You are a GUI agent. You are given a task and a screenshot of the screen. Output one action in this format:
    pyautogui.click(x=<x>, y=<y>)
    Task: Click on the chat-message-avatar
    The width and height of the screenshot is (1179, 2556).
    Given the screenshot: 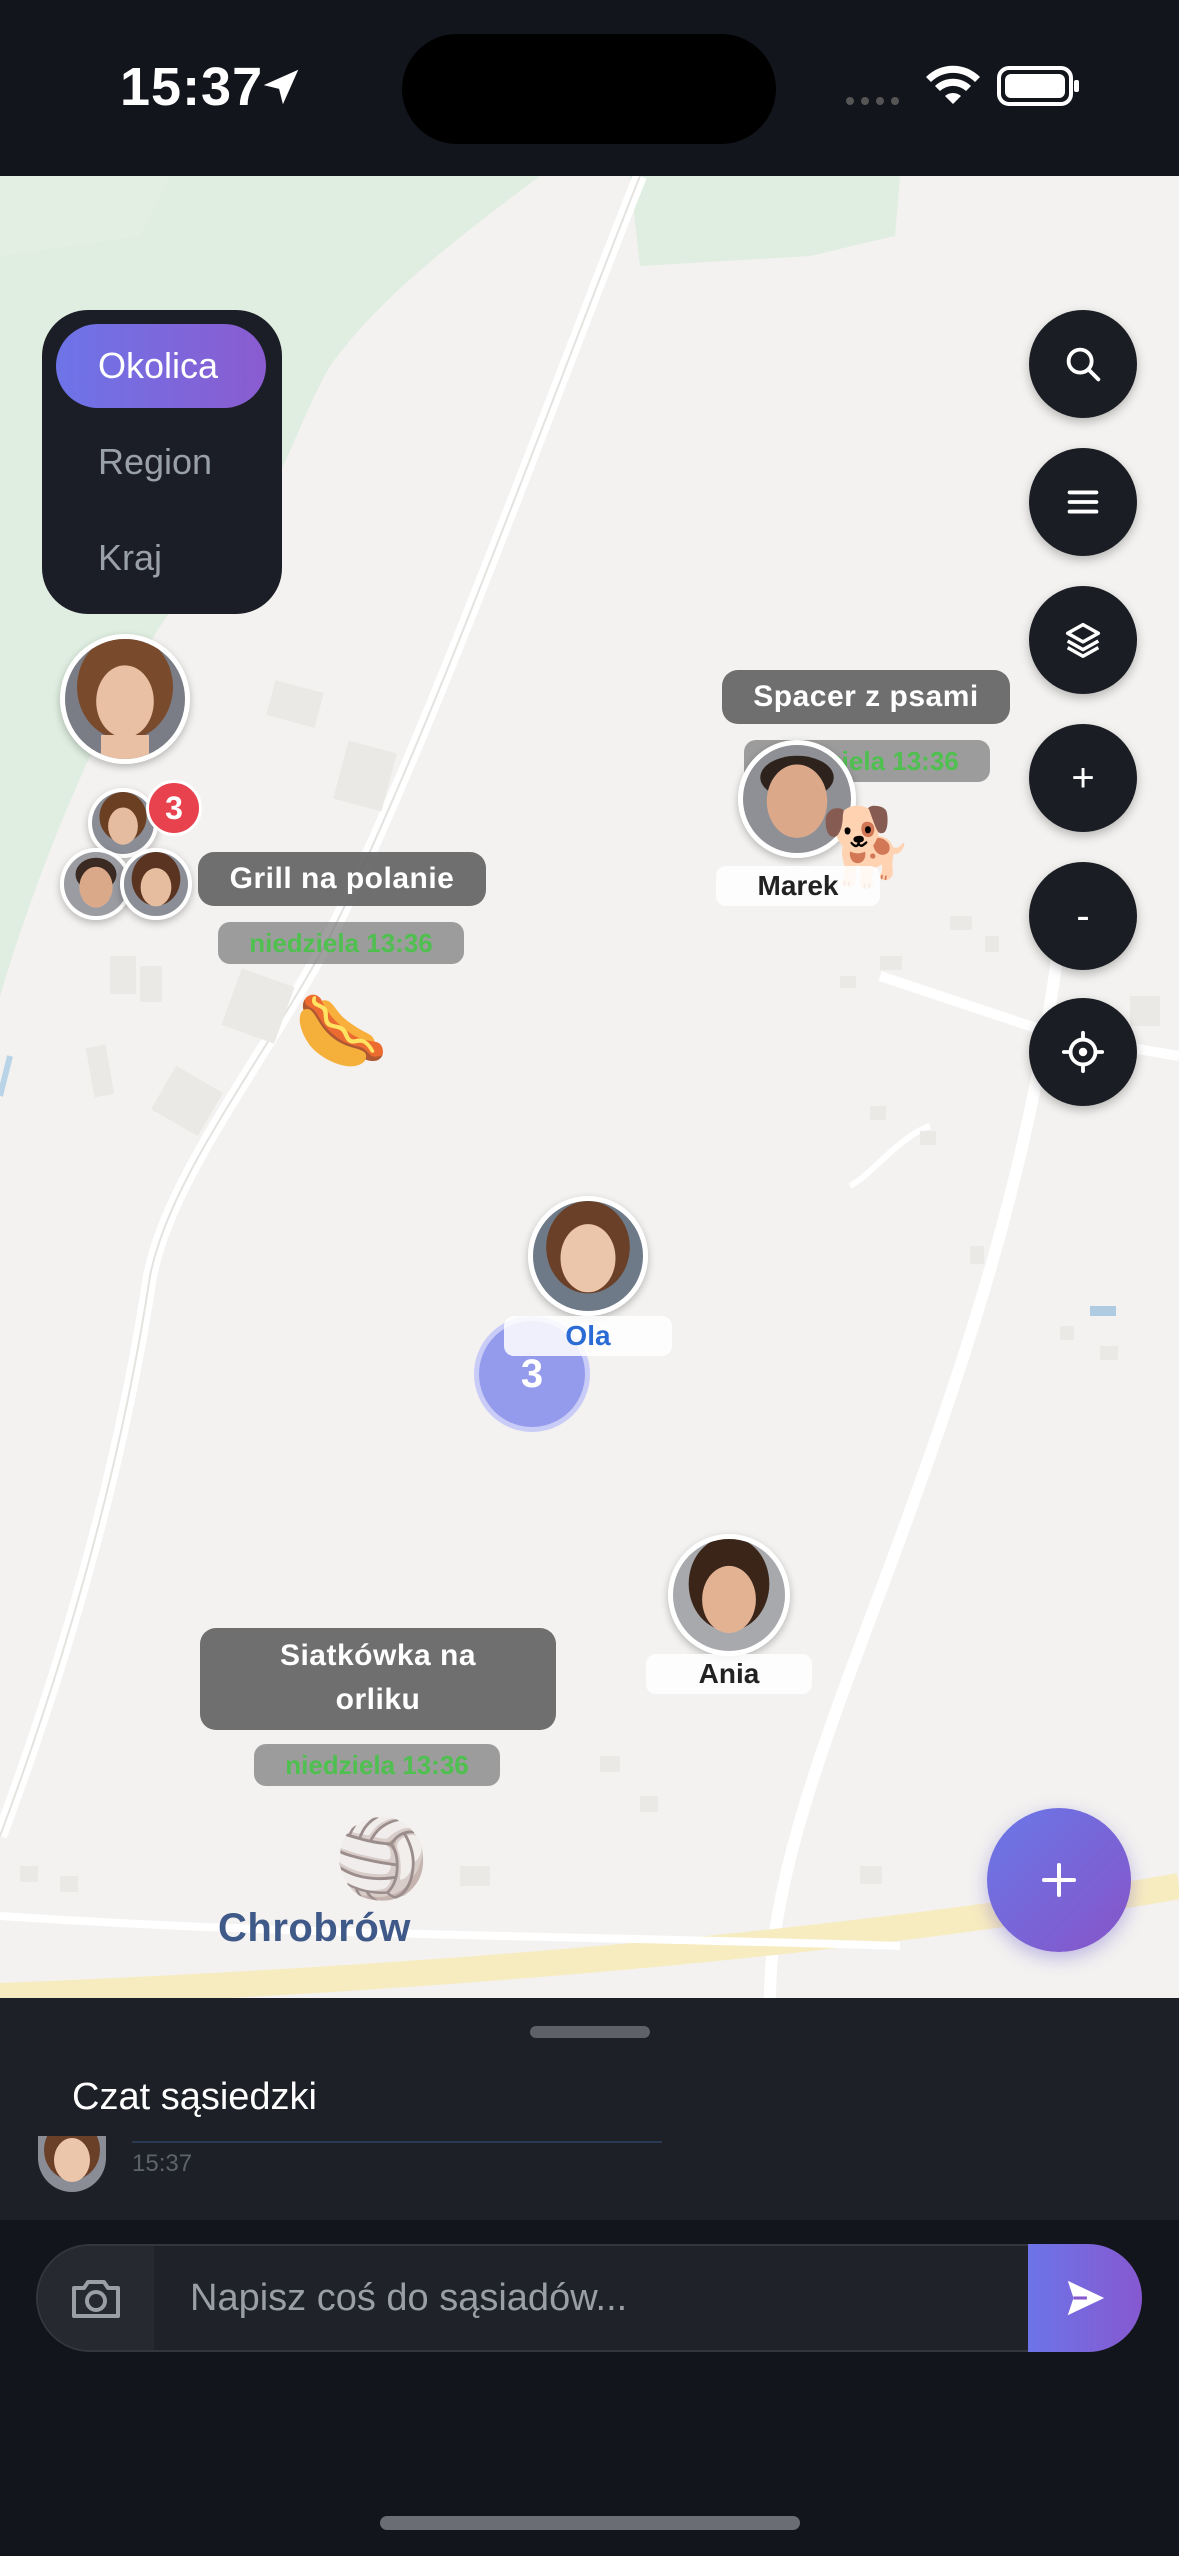 What is the action you would take?
    pyautogui.click(x=72, y=2164)
    